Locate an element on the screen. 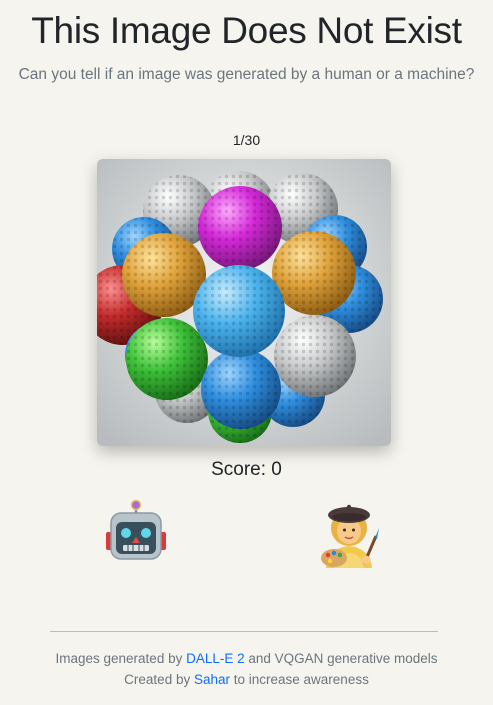  footer-text: and VQGAN generative models is located at coordinates (341, 658).